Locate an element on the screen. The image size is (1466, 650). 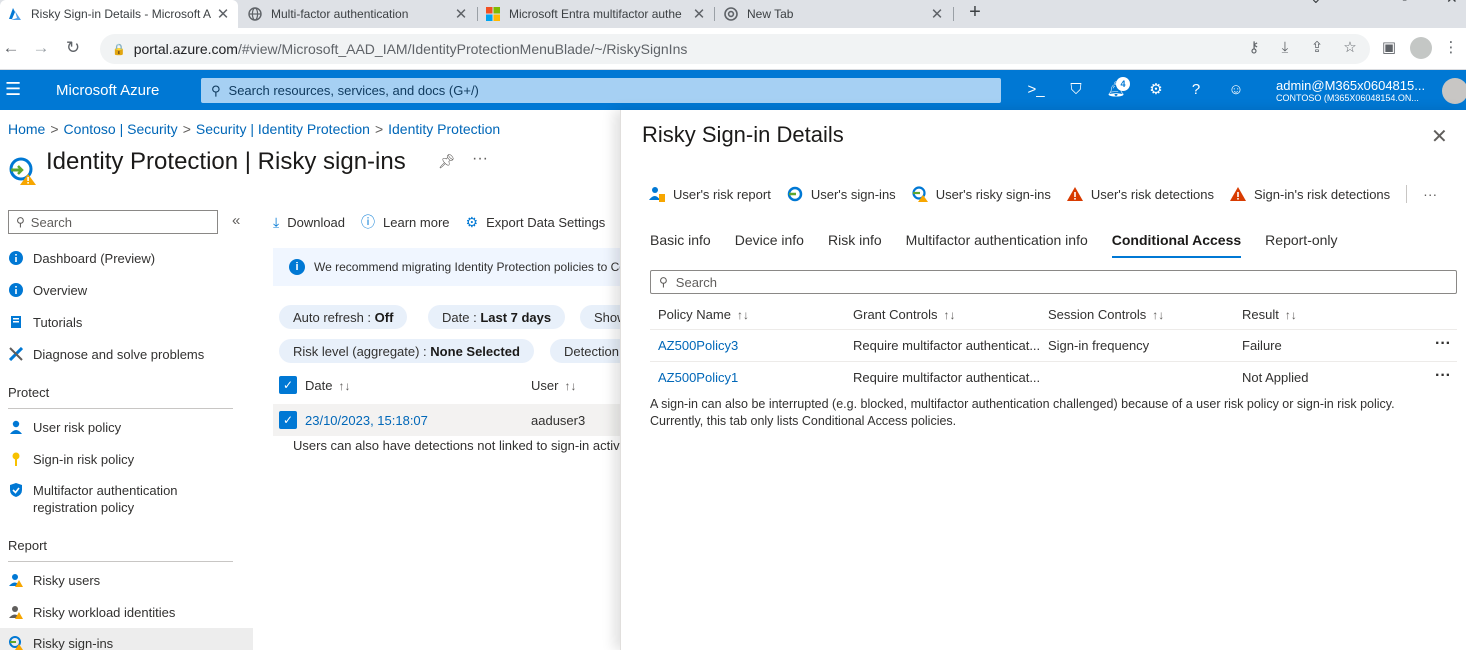
users-risky-signins-button: User's risky sign-ins is located at coordinates (981, 194).